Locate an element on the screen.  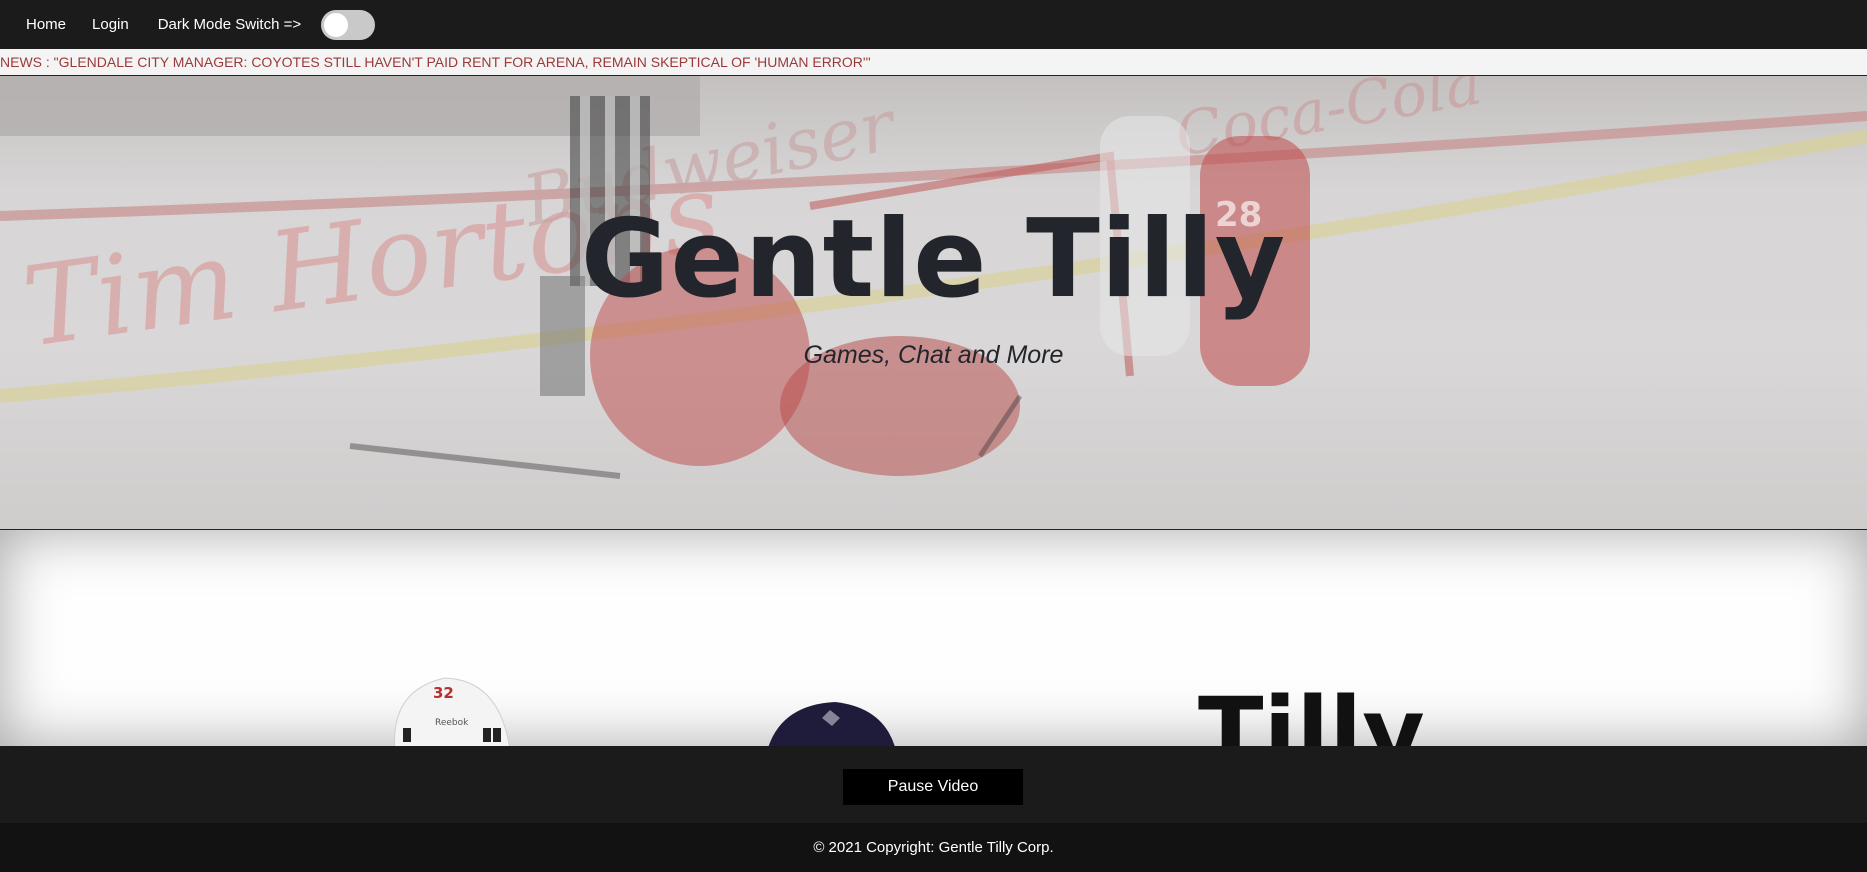
pause-video-button: Pause Video is located at coordinates (933, 787).